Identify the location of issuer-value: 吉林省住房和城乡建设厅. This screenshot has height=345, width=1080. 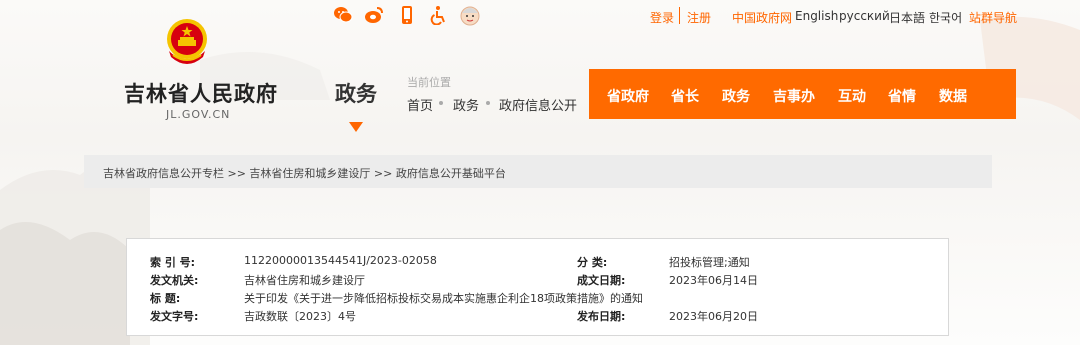
(304, 280).